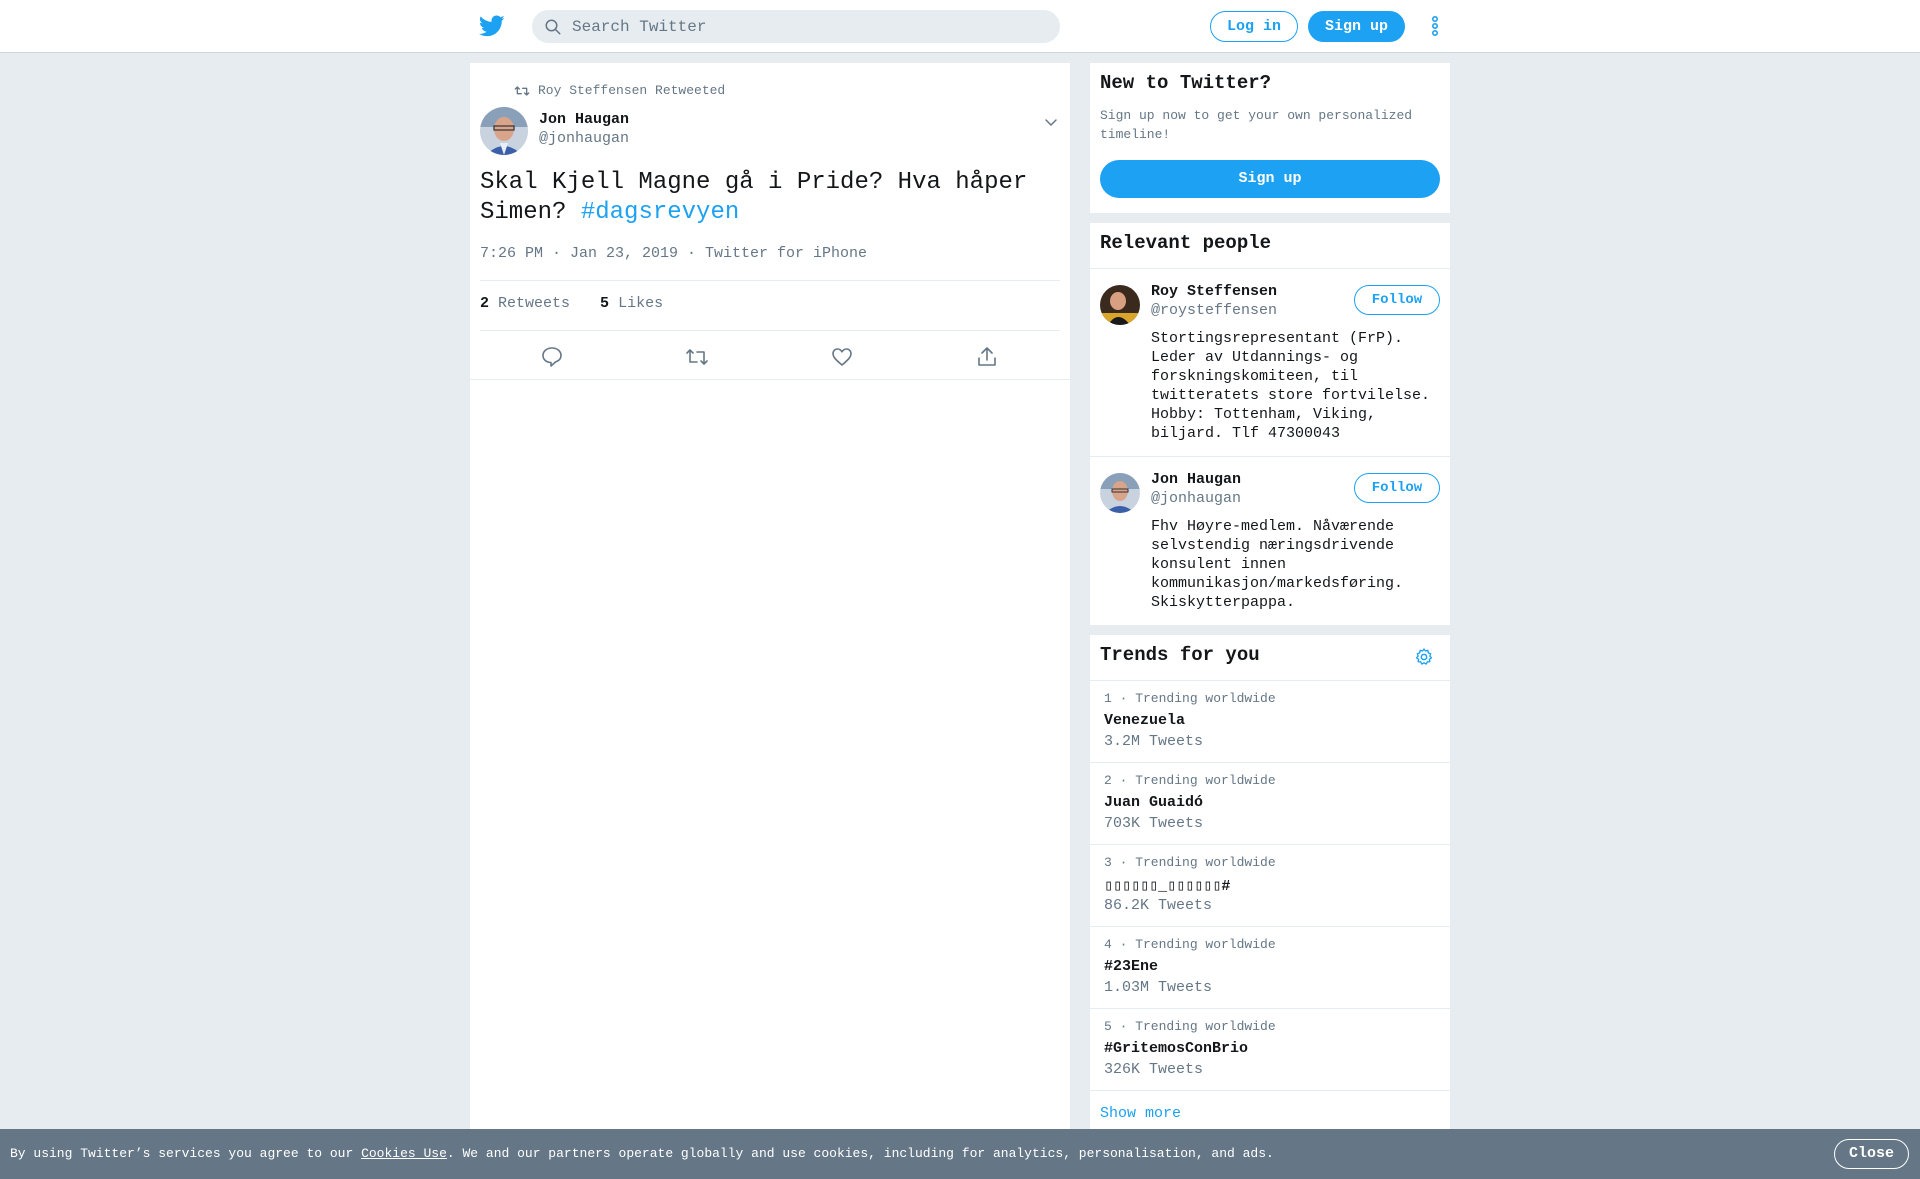 The image size is (1920, 1179). What do you see at coordinates (1186, 83) in the screenshot?
I see `panel-title: New to Twitter?` at bounding box center [1186, 83].